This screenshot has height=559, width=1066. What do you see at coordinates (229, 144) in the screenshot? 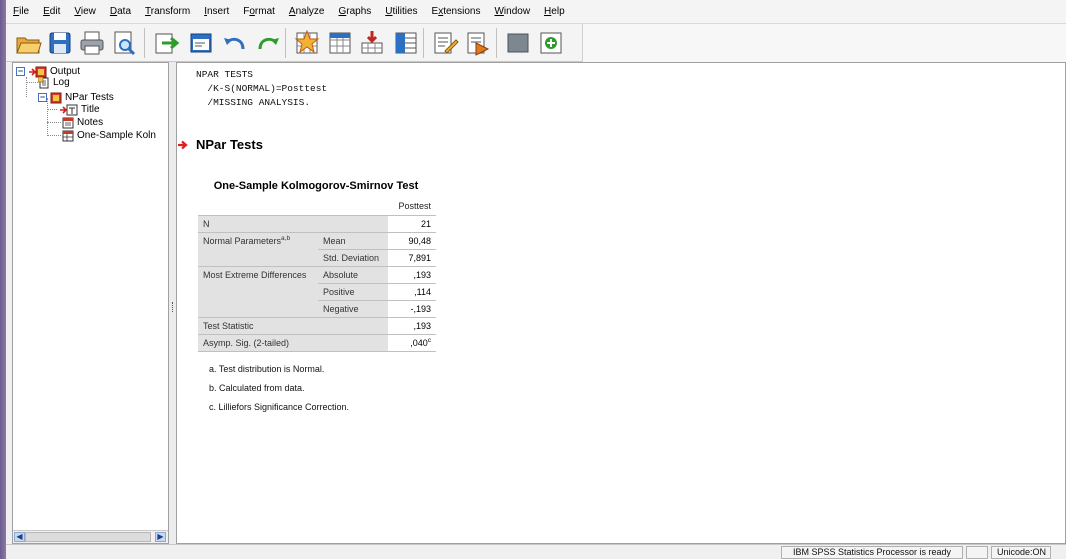
I see `page-title: NPar Tests` at bounding box center [229, 144].